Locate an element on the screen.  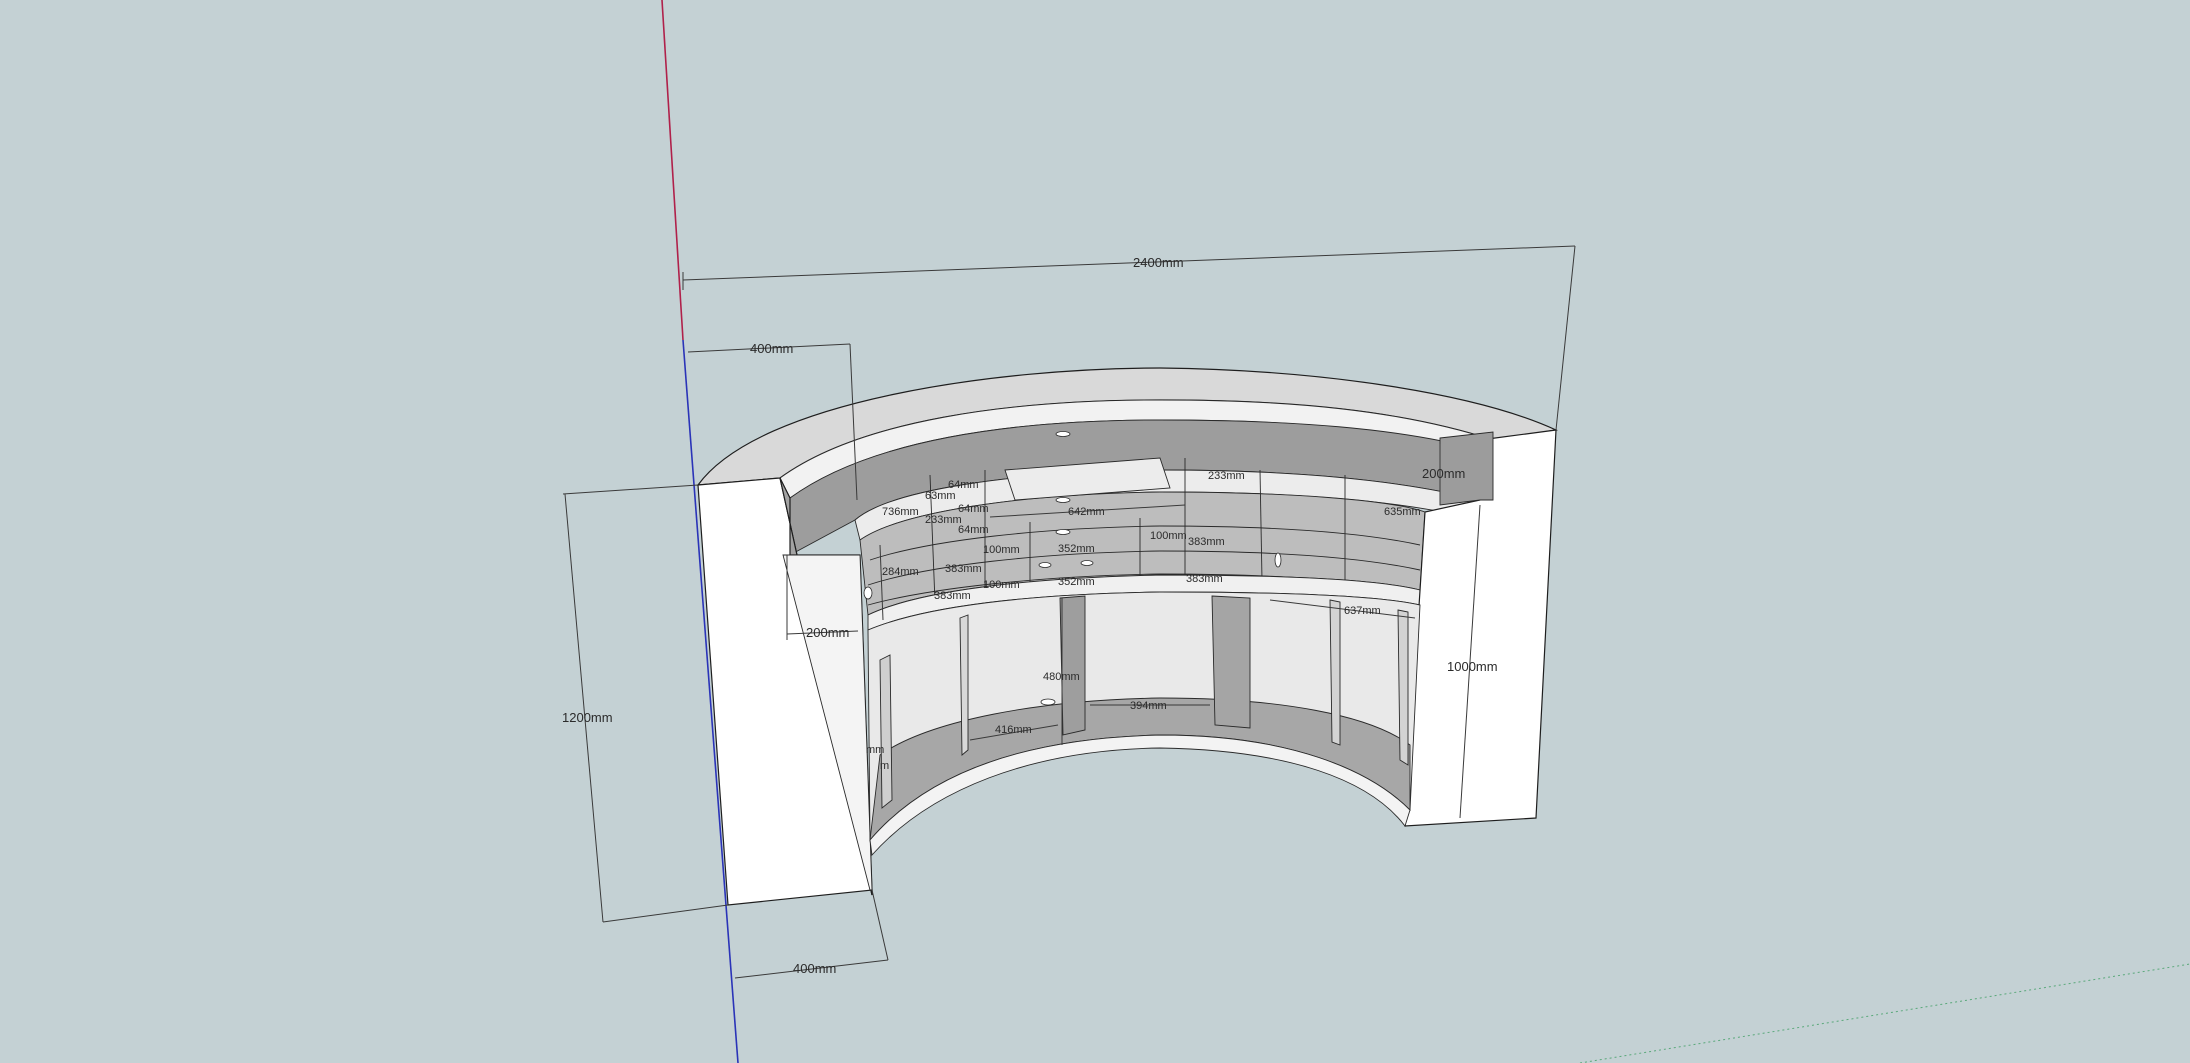
dim-right-span-low: 637mm is located at coordinates (1362, 611).